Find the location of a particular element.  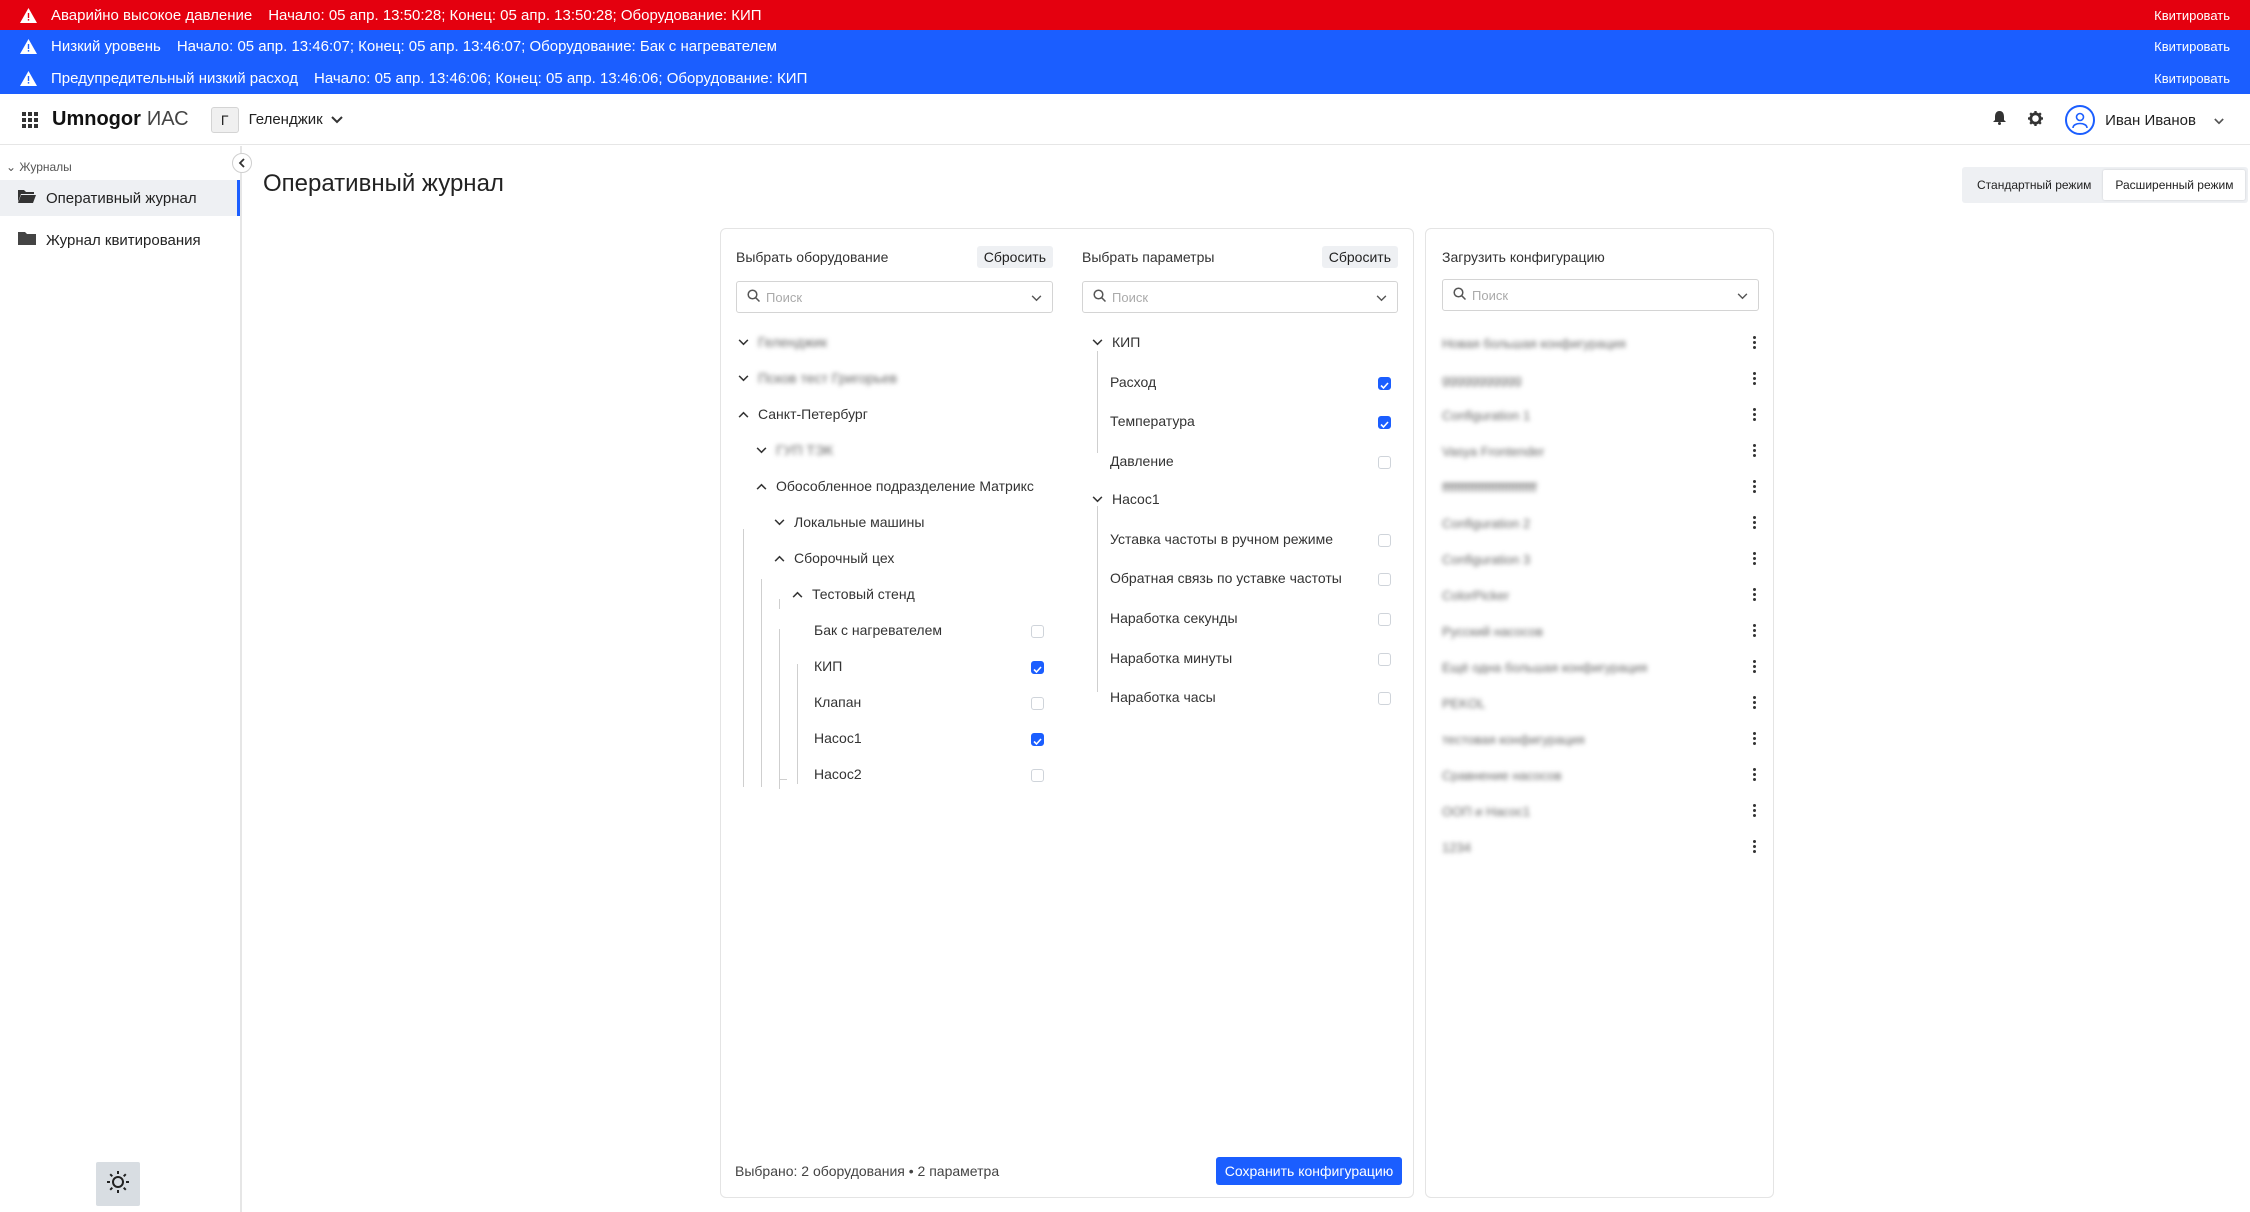

checkbox-flow is located at coordinates (1384, 383).